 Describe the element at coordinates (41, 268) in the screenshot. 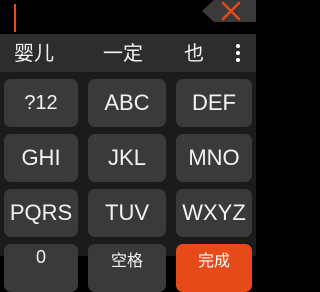

I see `key-zero: 0` at that location.